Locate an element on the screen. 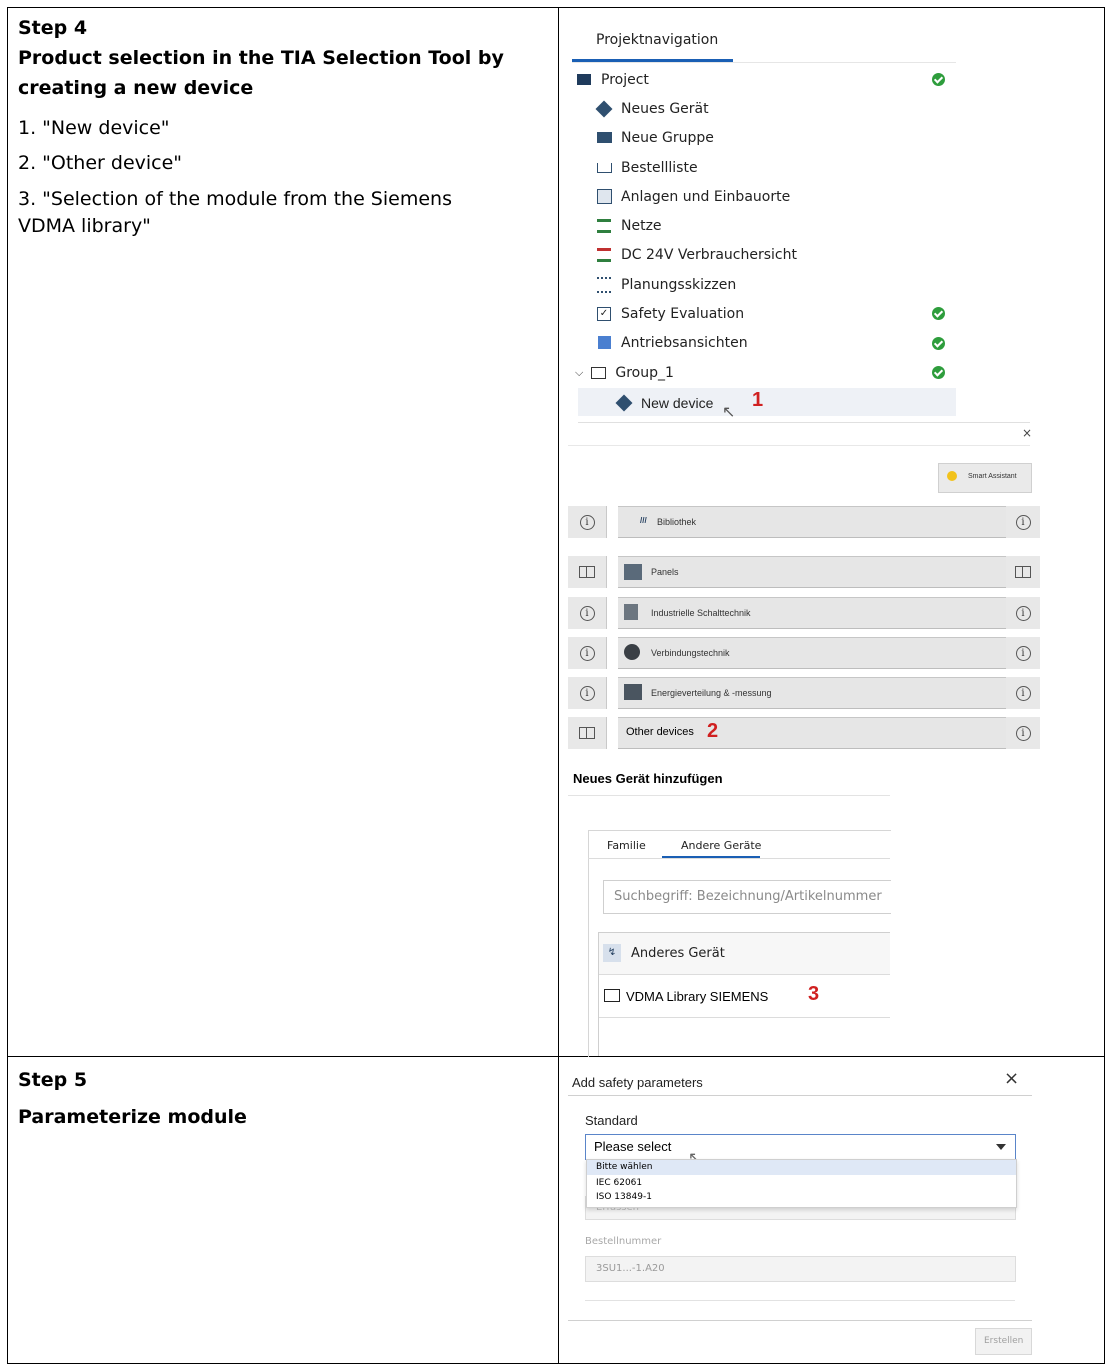 The image size is (1110, 1371). tab-andere-geraete: Andere Geräte is located at coordinates (721, 845).